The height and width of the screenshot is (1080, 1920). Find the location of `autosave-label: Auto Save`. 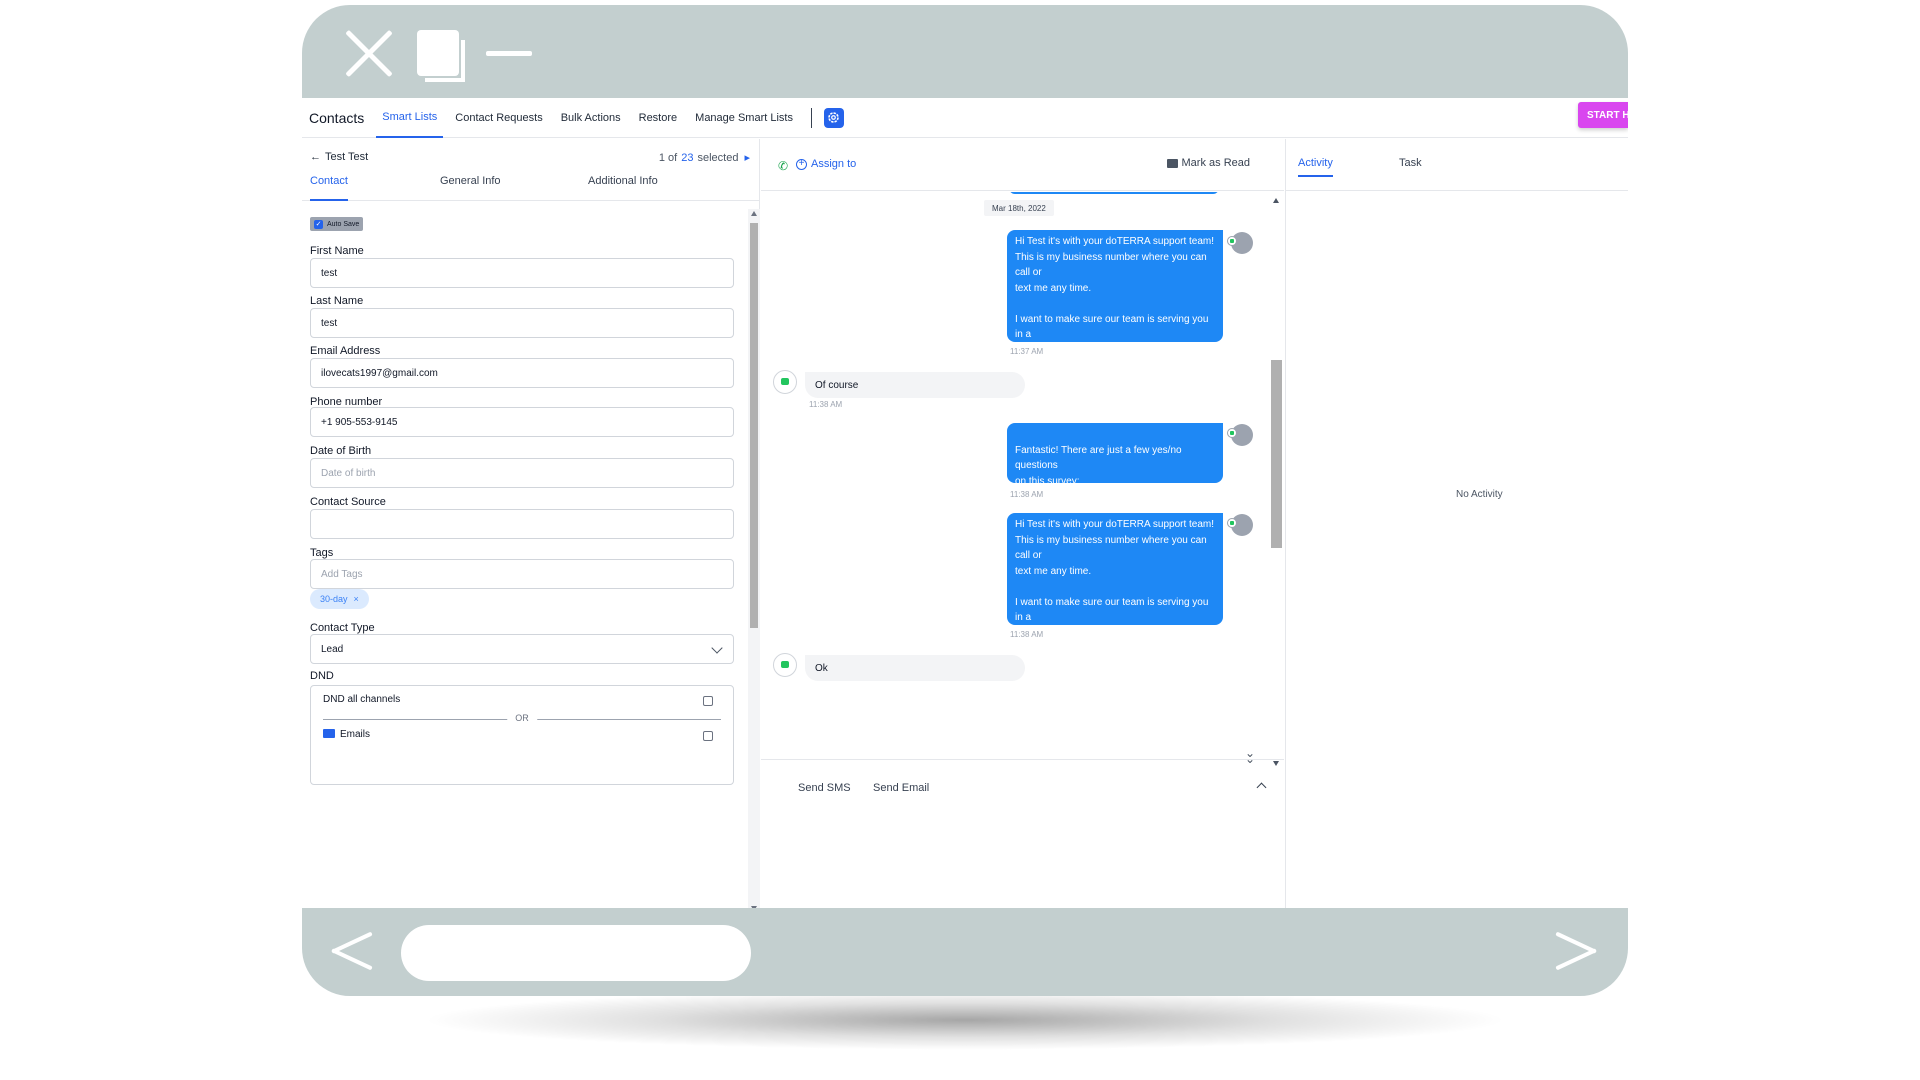

autosave-label: Auto Save is located at coordinates (343, 224).